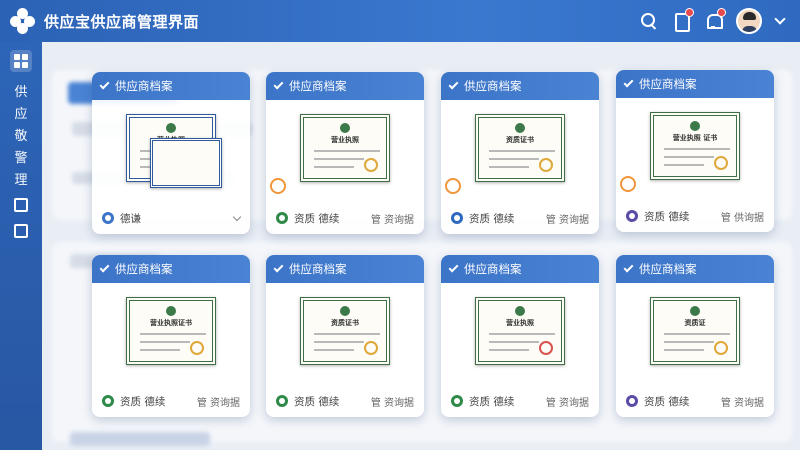 This screenshot has height=450, width=800. I want to click on supplier-card: 供应商档案营业执照 证书资质 德续 管 供询据, so click(695, 151).